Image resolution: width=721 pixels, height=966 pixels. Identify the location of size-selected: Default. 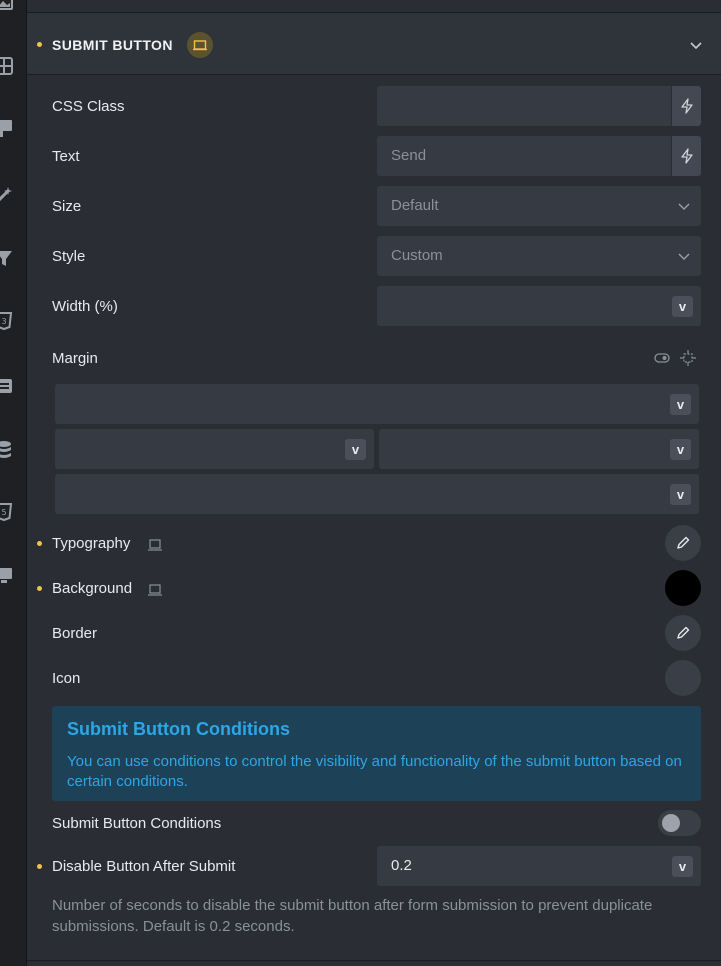
(415, 205).